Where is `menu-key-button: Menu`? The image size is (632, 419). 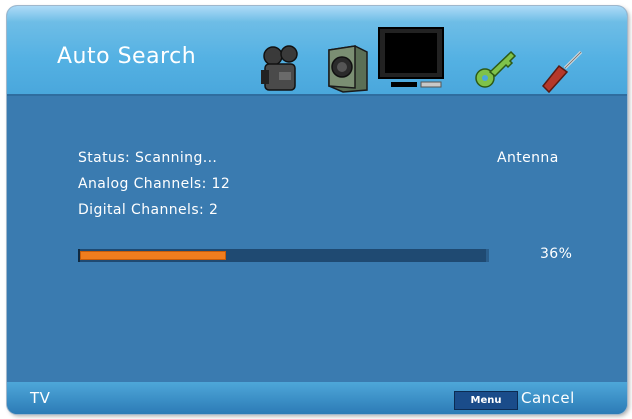
menu-key-button: Menu is located at coordinates (486, 400).